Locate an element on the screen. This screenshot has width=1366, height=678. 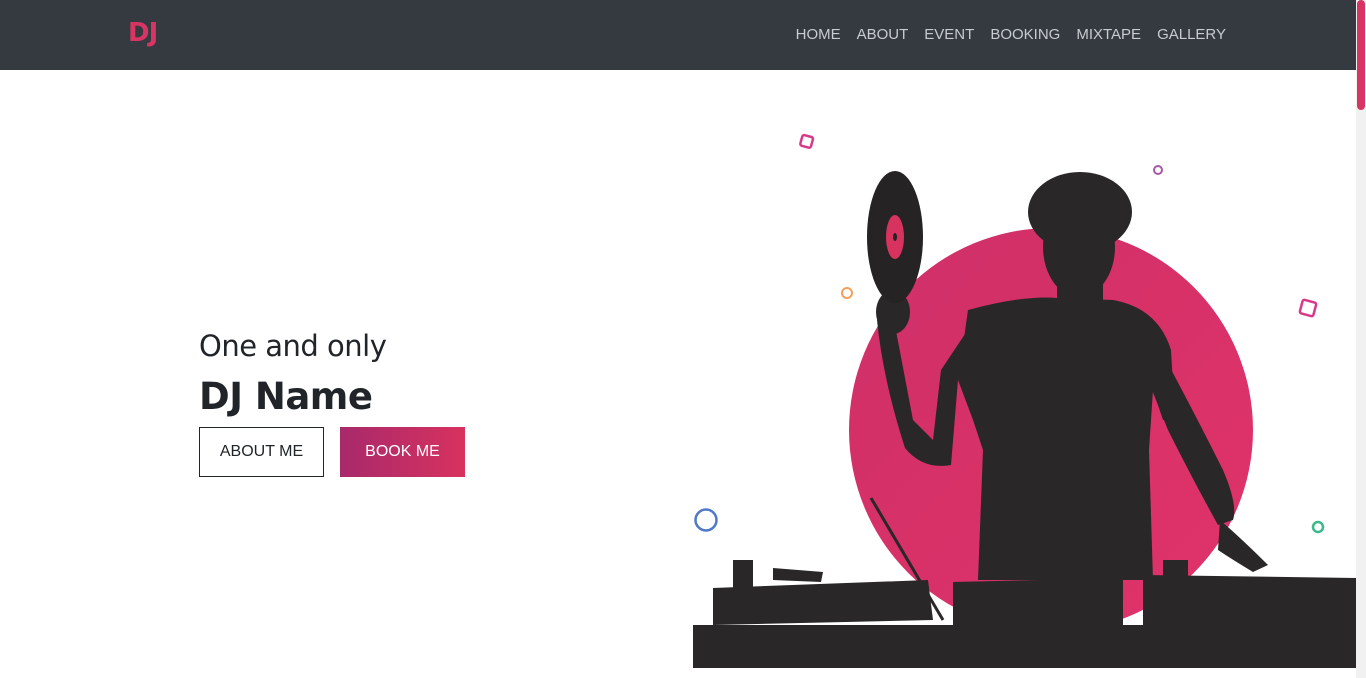
nav-booking: BOOKING is located at coordinates (1025, 35).